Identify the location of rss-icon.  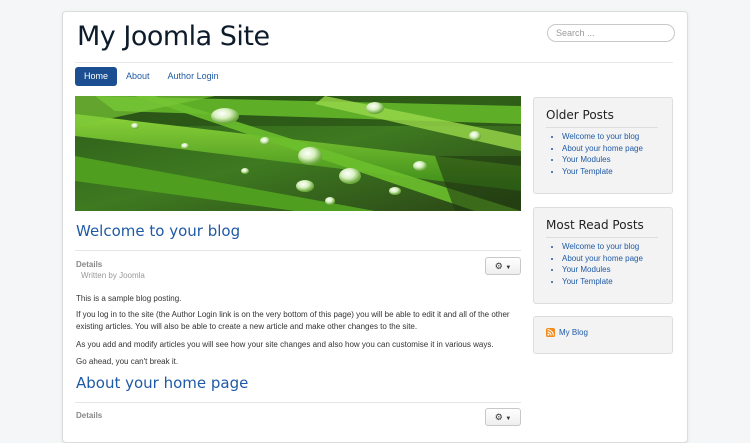
(550, 332).